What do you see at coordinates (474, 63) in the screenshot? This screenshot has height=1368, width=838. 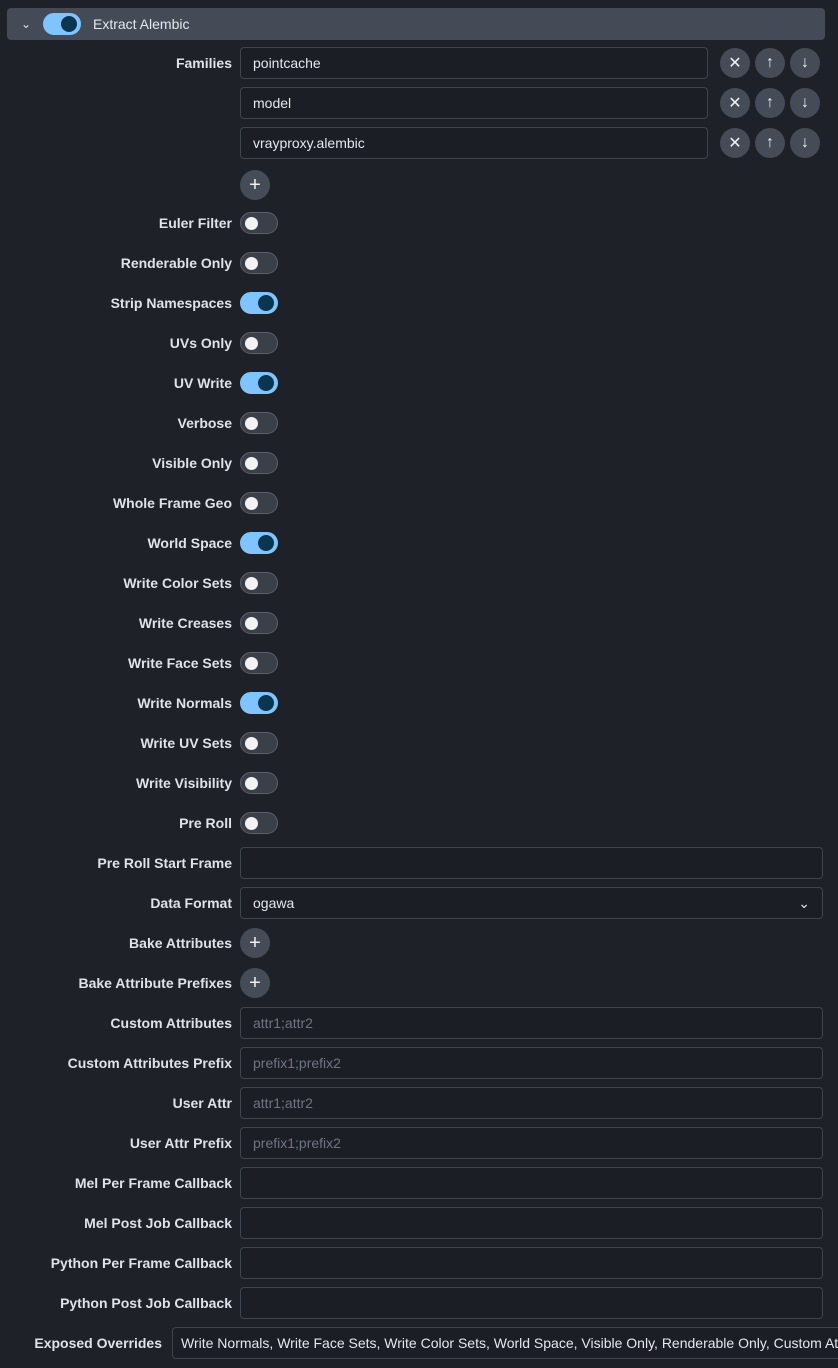 I see `families-item-input: pointcache` at bounding box center [474, 63].